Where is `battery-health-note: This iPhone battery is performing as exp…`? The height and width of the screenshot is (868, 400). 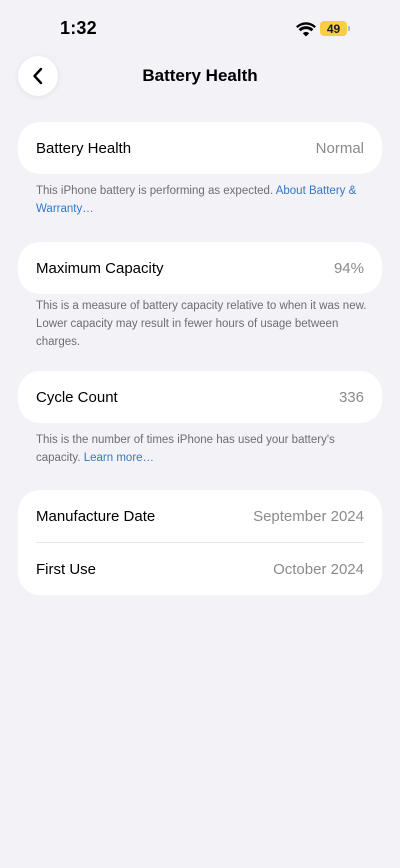 battery-health-note: This iPhone battery is performing as exp… is located at coordinates (202, 200).